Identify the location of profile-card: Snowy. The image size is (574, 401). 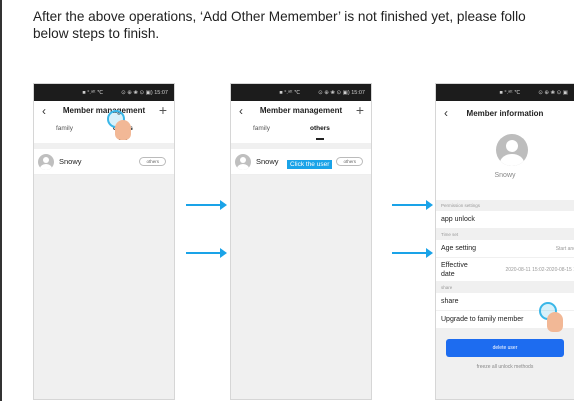
(505, 163).